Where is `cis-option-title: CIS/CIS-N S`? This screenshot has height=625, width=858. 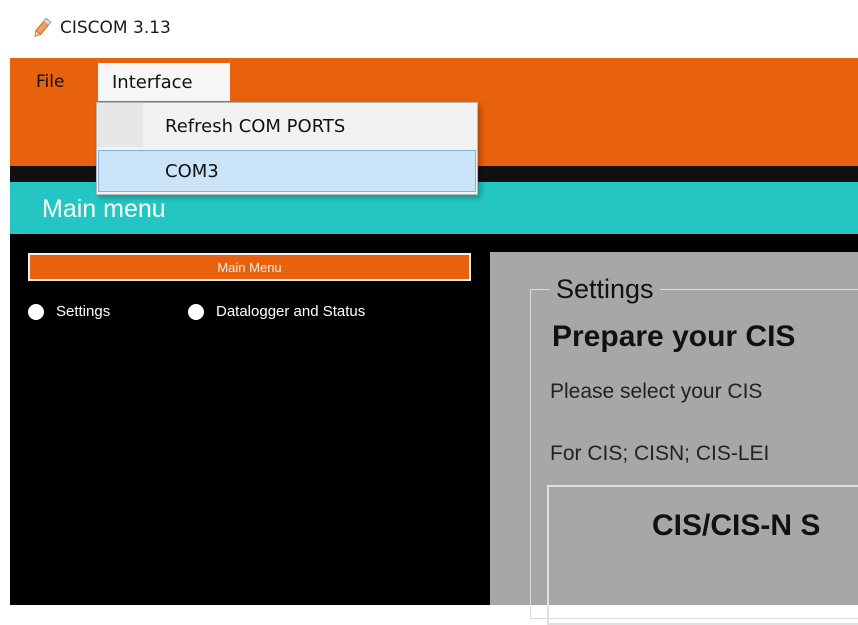 cis-option-title: CIS/CIS-N S is located at coordinates (736, 525).